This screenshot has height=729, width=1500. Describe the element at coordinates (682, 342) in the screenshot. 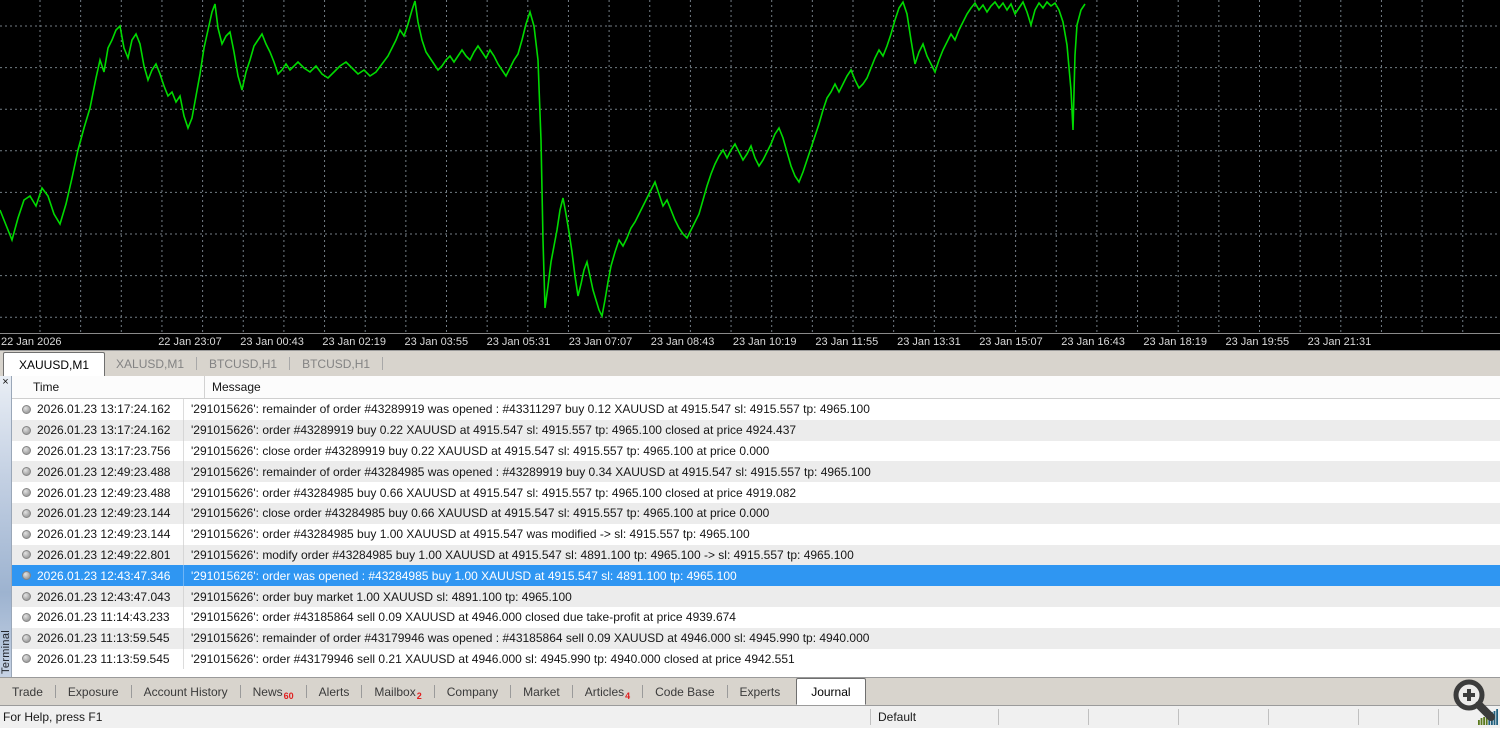

I see `time-axis-label: 23 Jan 08:43` at that location.